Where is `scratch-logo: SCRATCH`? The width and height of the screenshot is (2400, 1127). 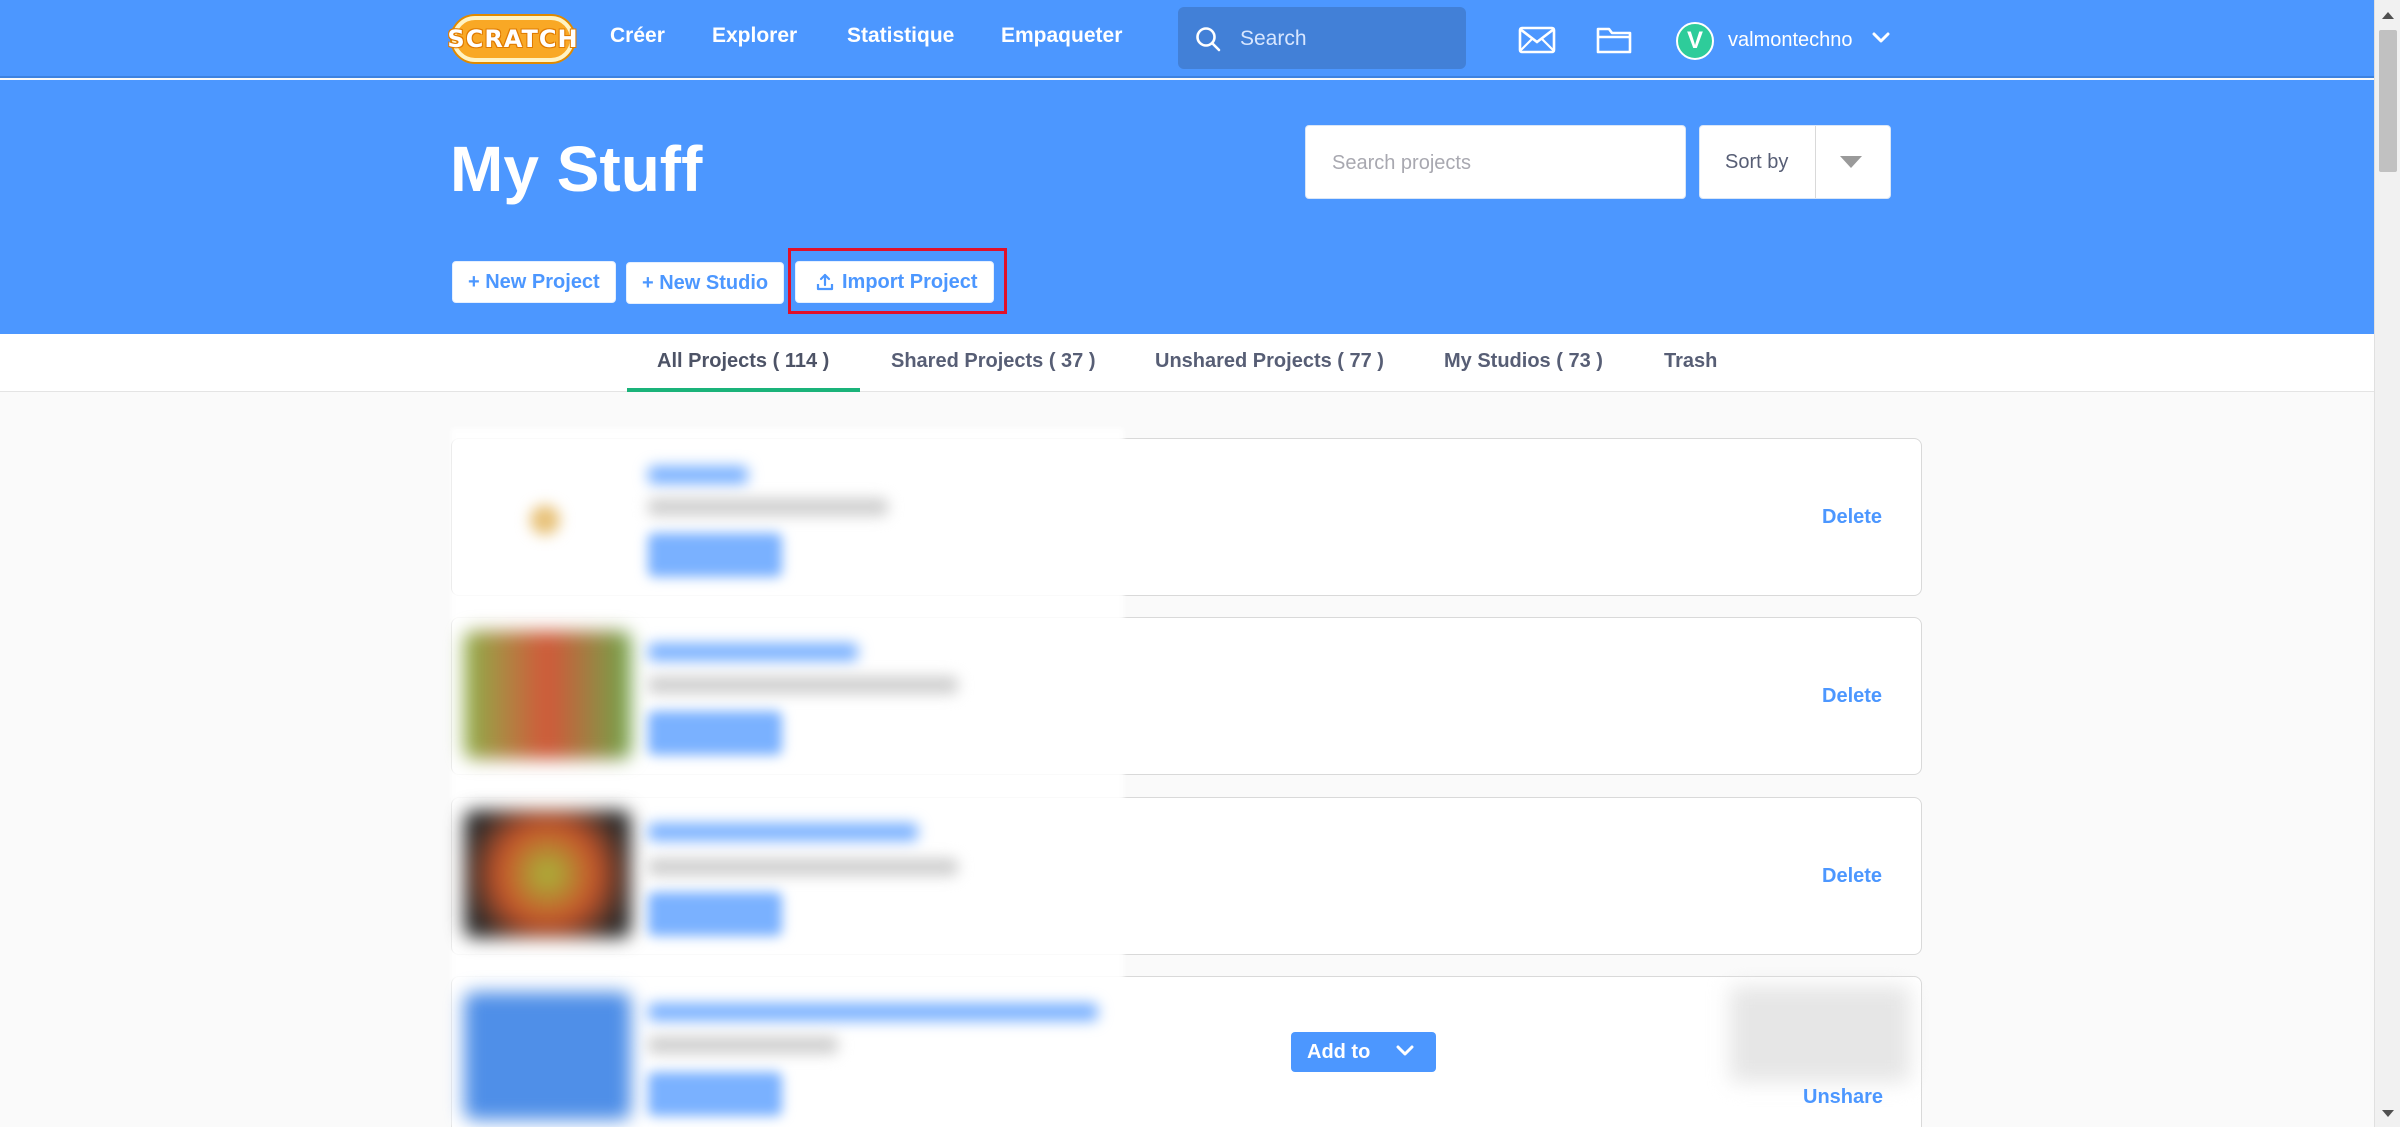
scratch-logo: SCRATCH is located at coordinates (512, 39).